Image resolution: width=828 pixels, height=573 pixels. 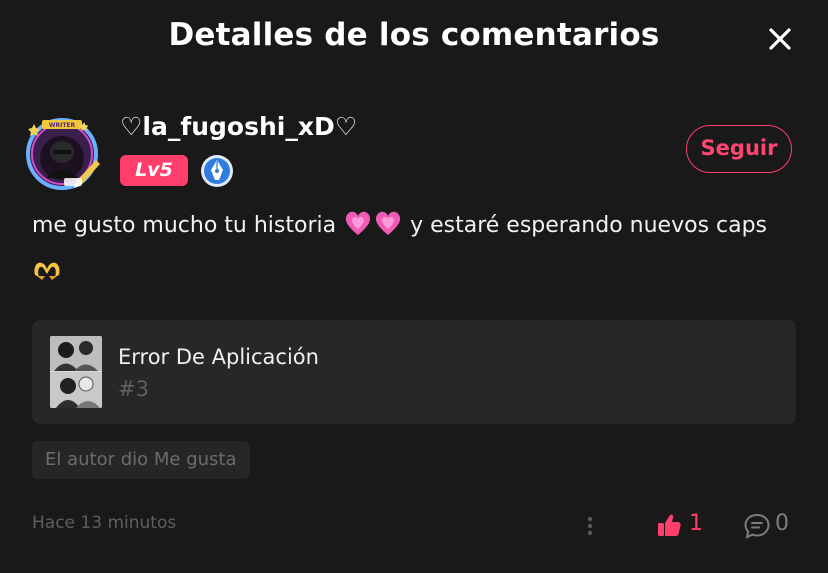 I want to click on chapter-number: #3, so click(x=133, y=389).